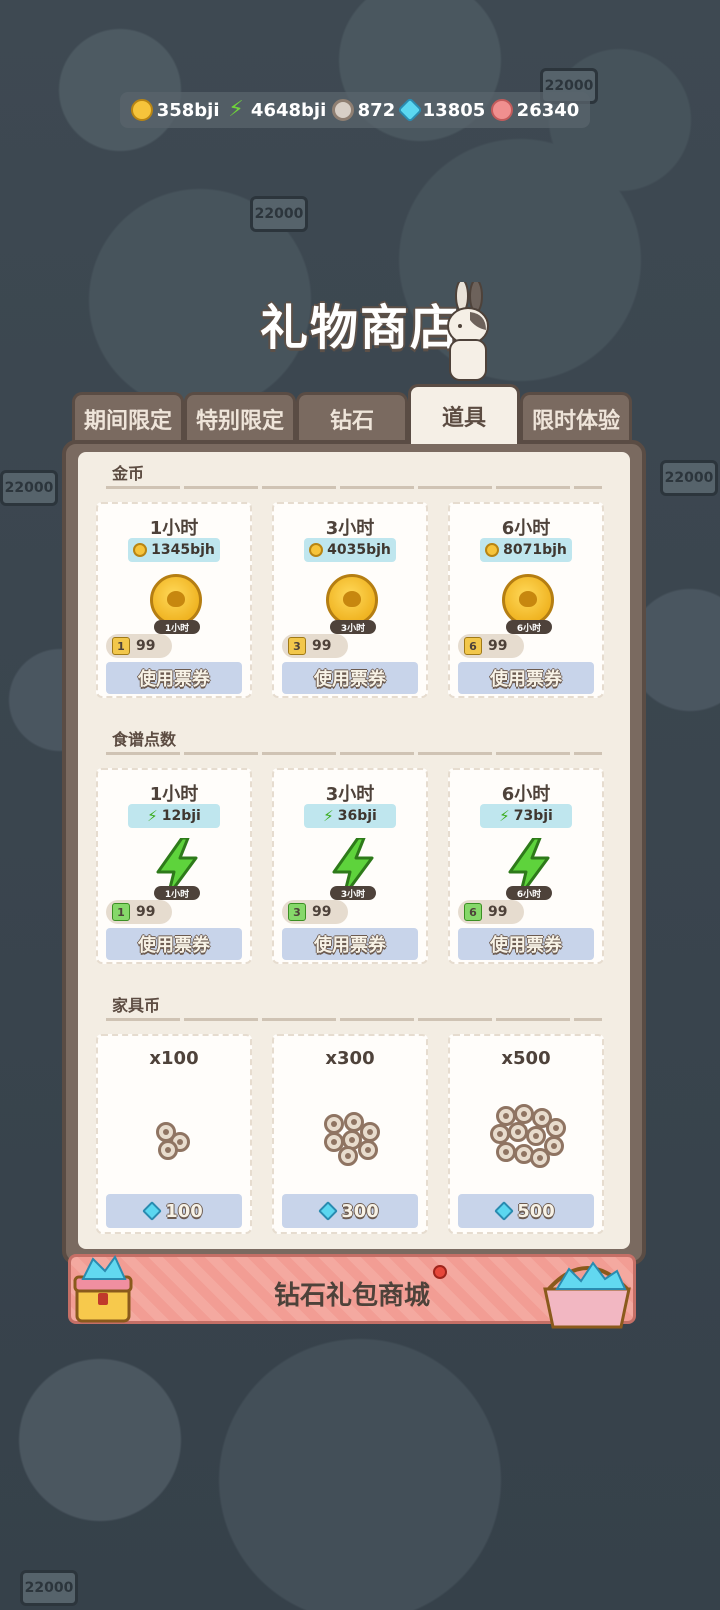 The image size is (720, 1610). What do you see at coordinates (526, 866) in the screenshot?
I see `recipe-card-6h: 6小时 ⚡ 73bji 6小时 6 99 使用票券` at bounding box center [526, 866].